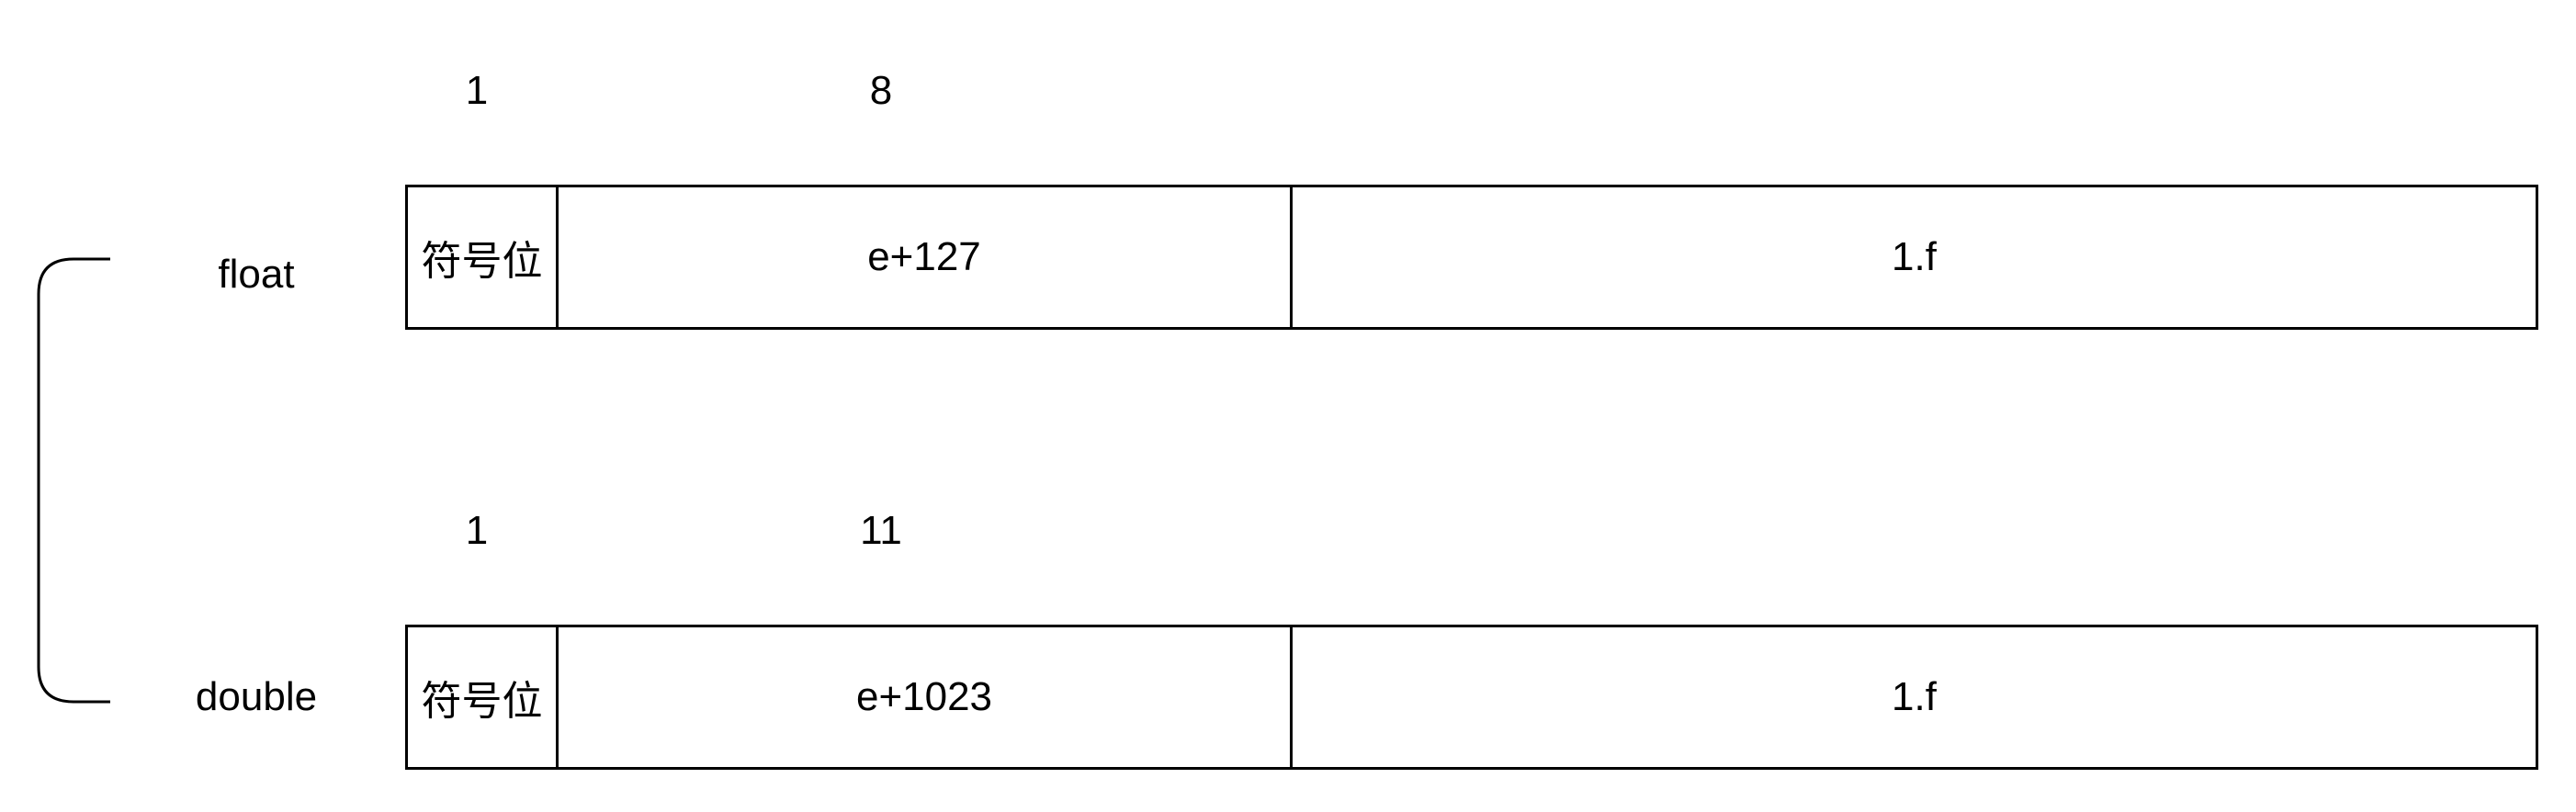 This screenshot has height=812, width=2576. Describe the element at coordinates (1913, 697) in the screenshot. I see `double-mantissa-cell: 1.f` at that location.